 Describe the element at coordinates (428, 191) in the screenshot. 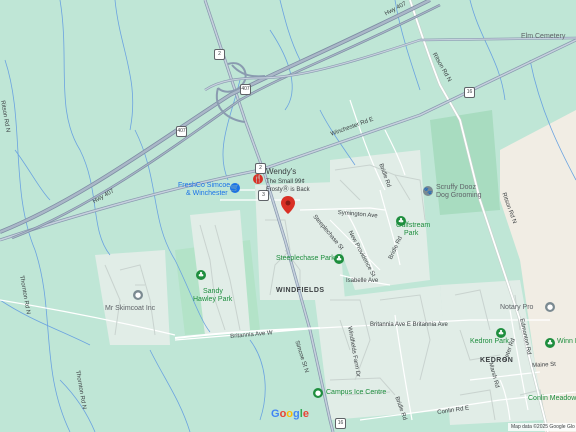

I see `pet-icon: 🐾` at that location.